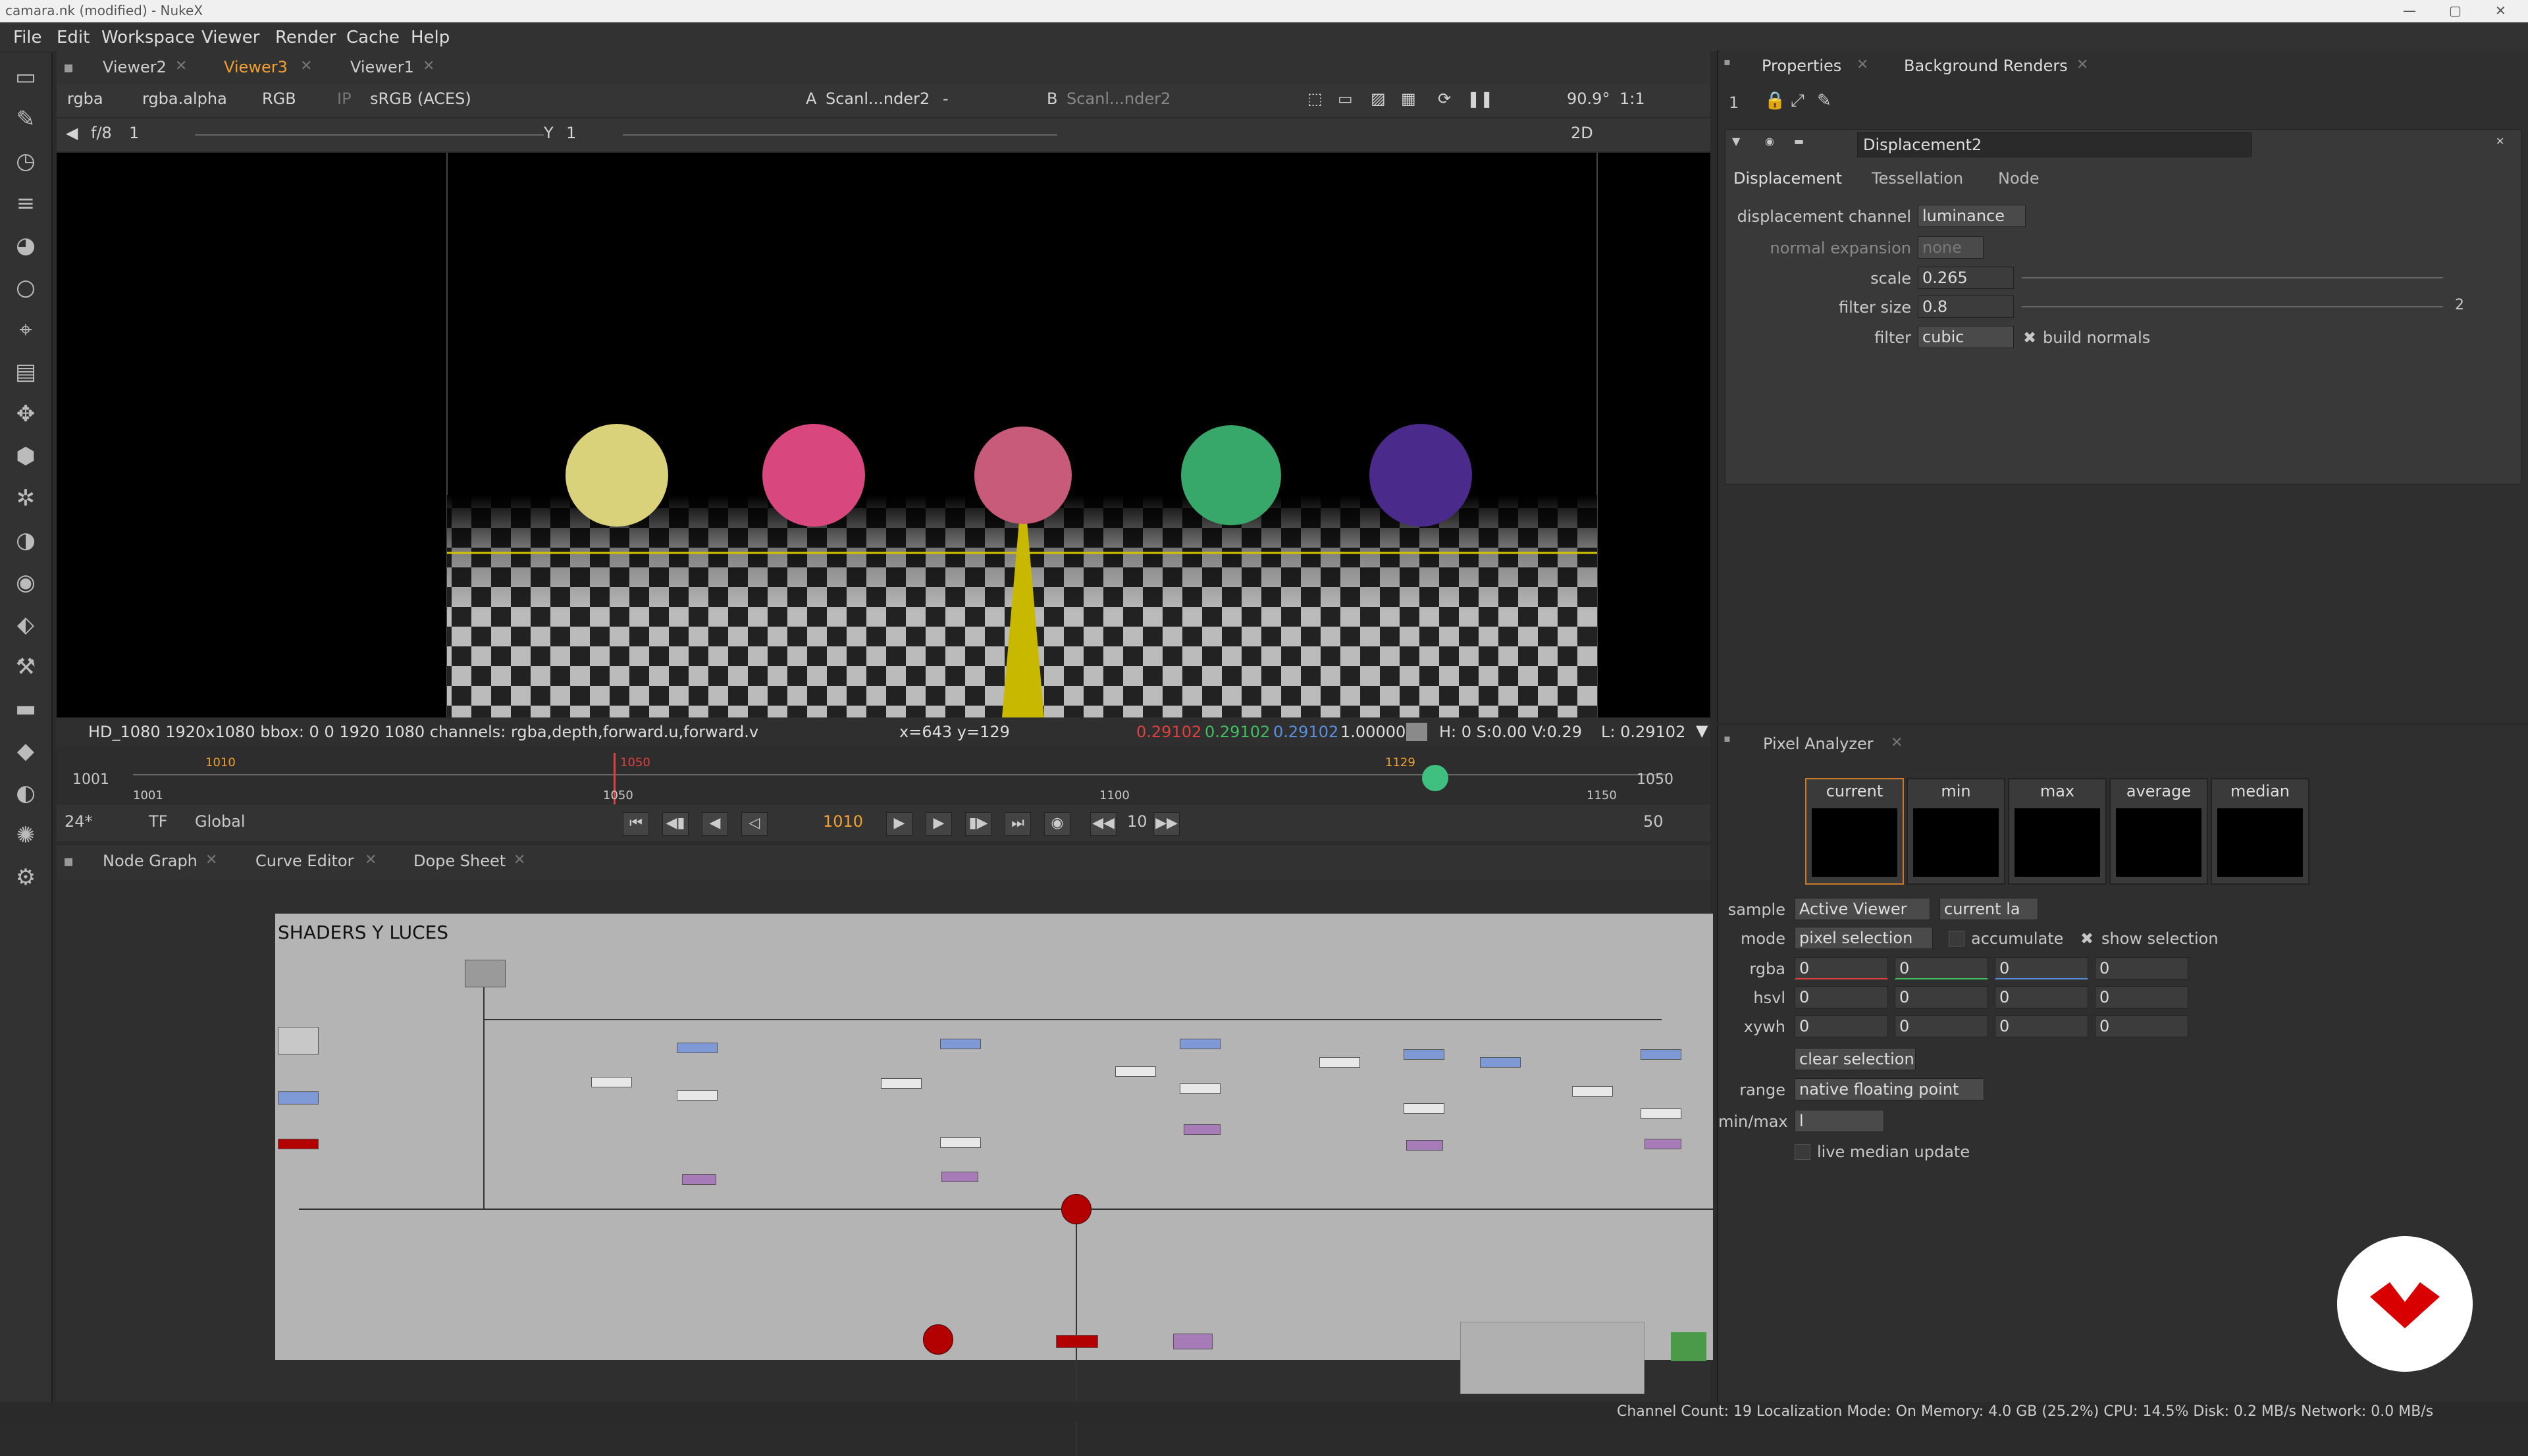 The width and height of the screenshot is (2528, 1456). What do you see at coordinates (2042, 1026) in the screenshot?
I see `xywh-w-field: 0` at bounding box center [2042, 1026].